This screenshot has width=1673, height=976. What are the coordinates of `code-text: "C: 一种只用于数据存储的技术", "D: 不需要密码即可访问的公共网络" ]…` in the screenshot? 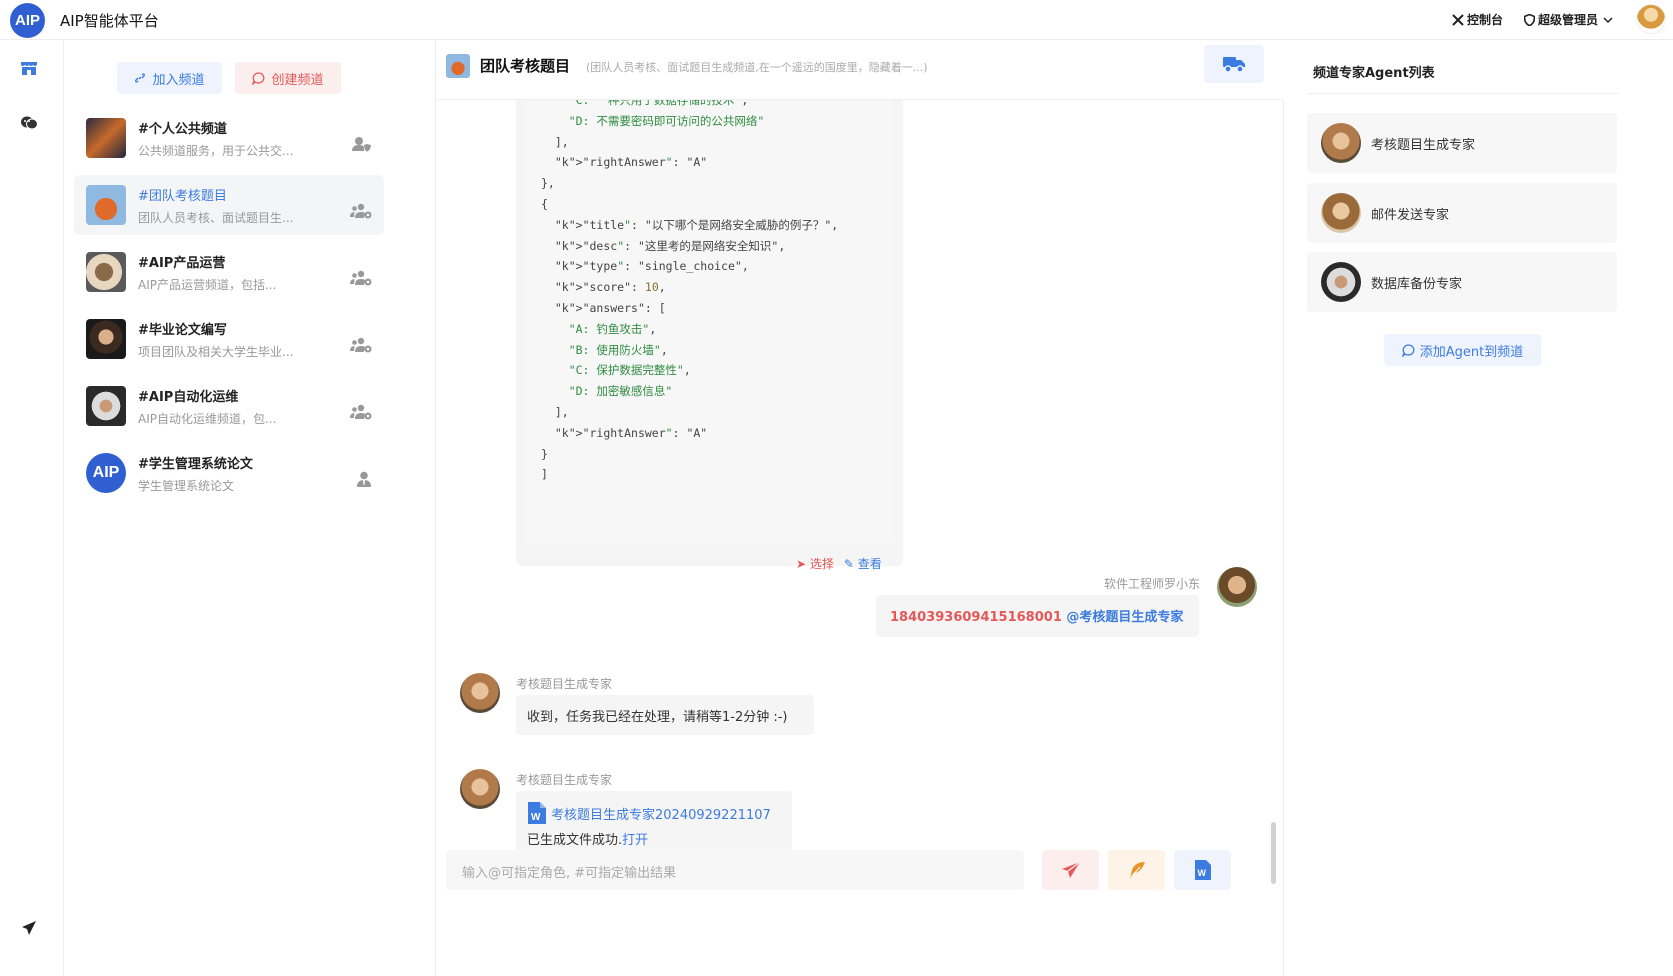 It's located at (690, 291).